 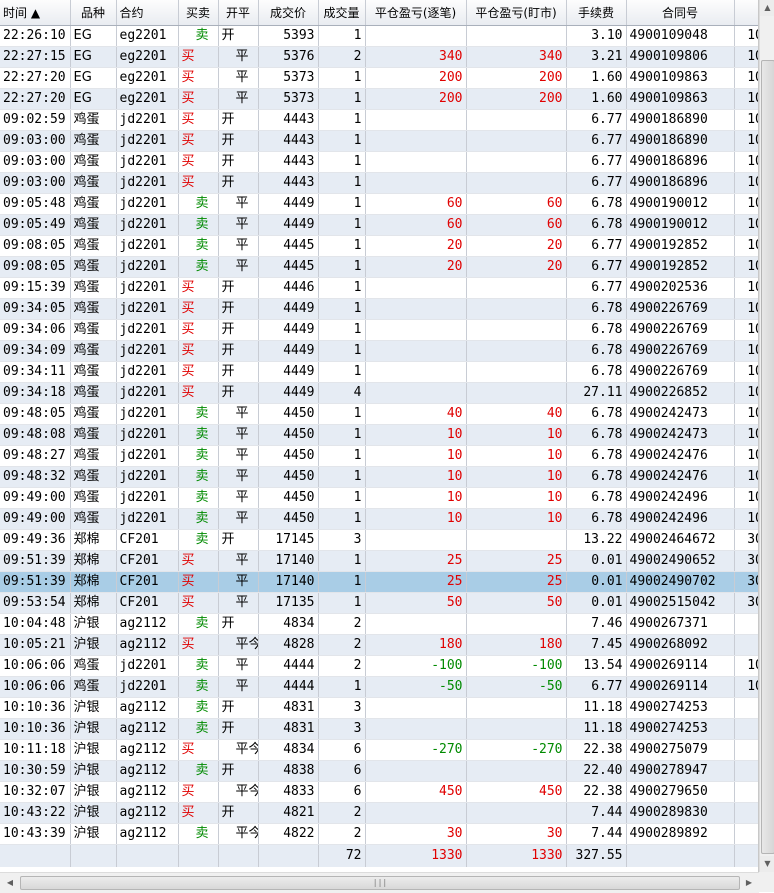 I want to click on vertical-scrollbar: ▲ ▼, so click(x=766, y=436).